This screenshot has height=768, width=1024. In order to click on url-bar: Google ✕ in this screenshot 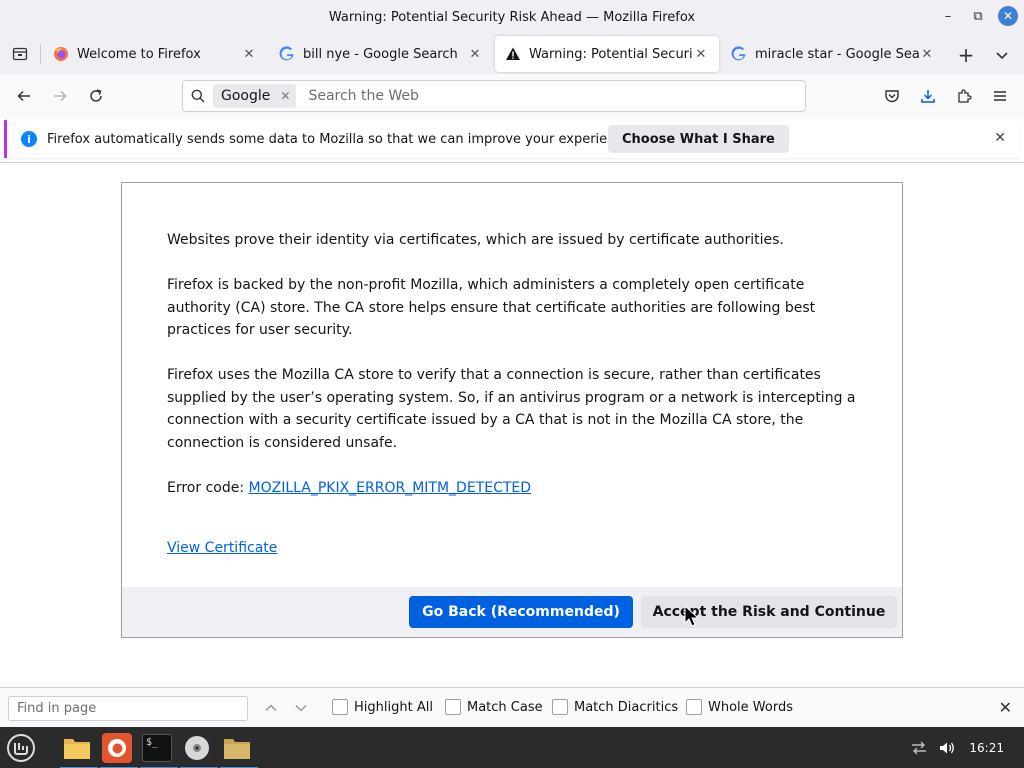, I will do `click(494, 96)`.